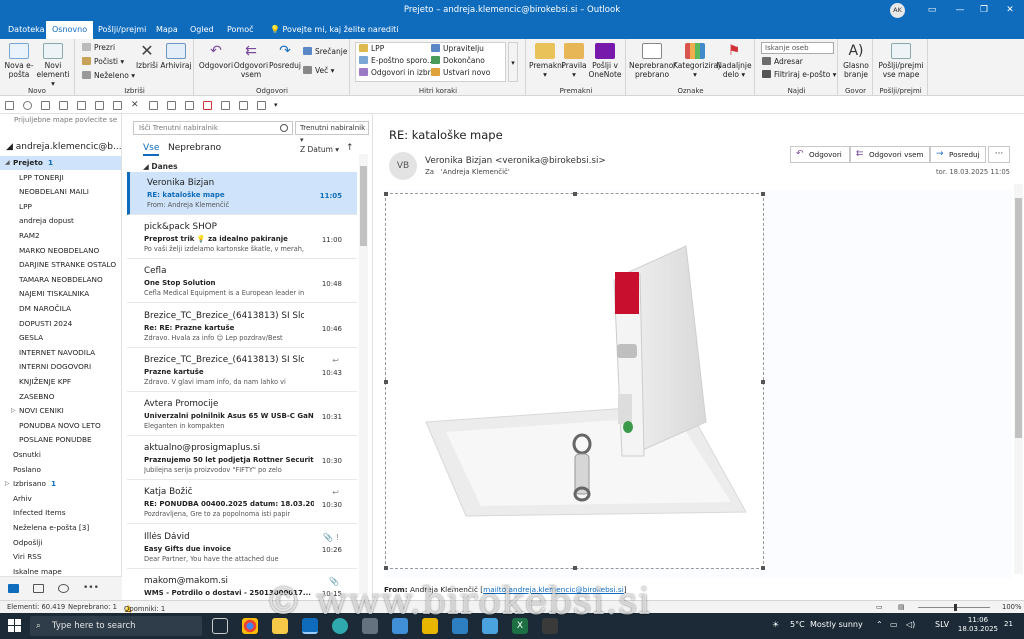  Describe the element at coordinates (243, 105) in the screenshot. I see `tag-icon` at that location.